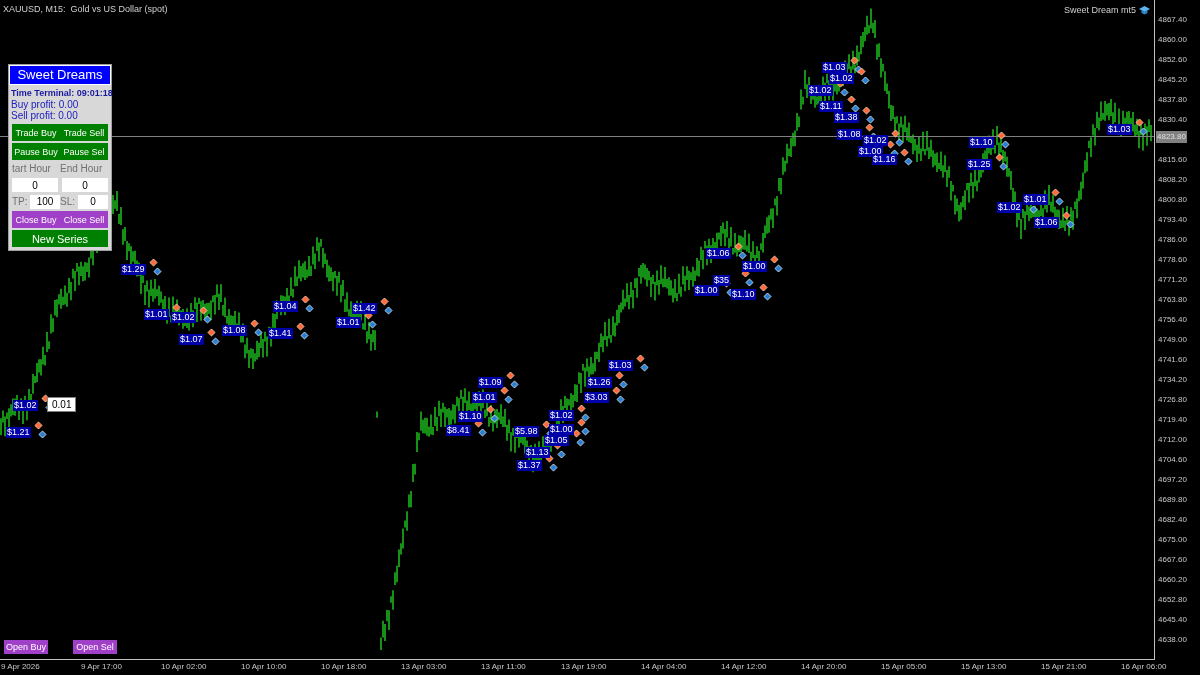 The width and height of the screenshot is (1200, 675). I want to click on price-tick: 4638.00, so click(1172, 640).